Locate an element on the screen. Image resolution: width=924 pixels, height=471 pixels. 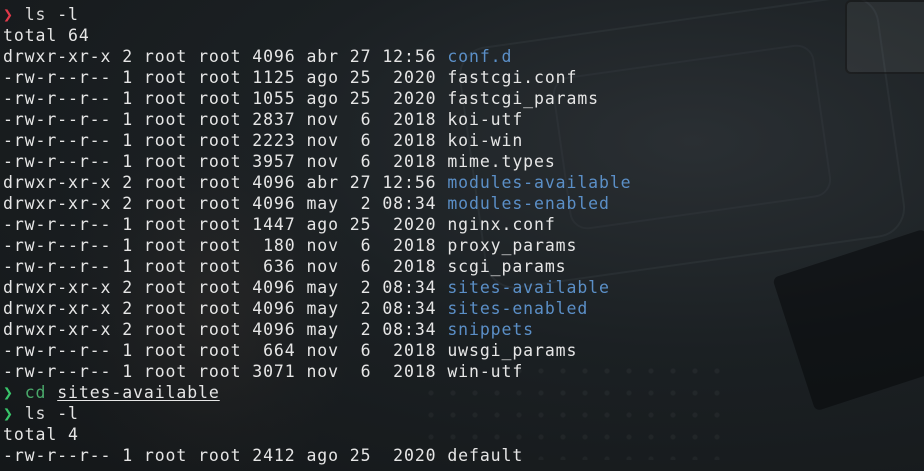
directory-name: sites-available is located at coordinates (528, 287).